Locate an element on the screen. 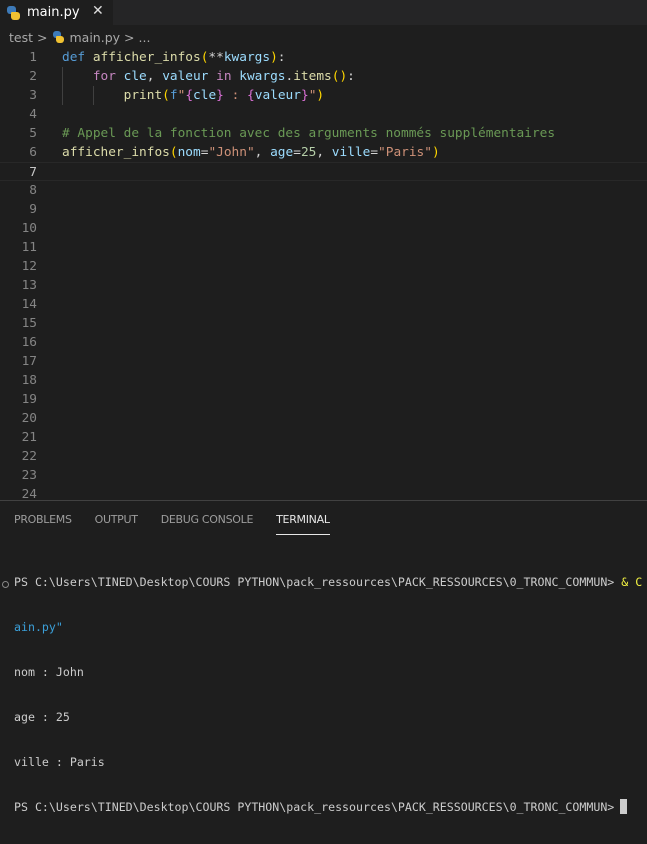  code-token: f is located at coordinates (173, 95).